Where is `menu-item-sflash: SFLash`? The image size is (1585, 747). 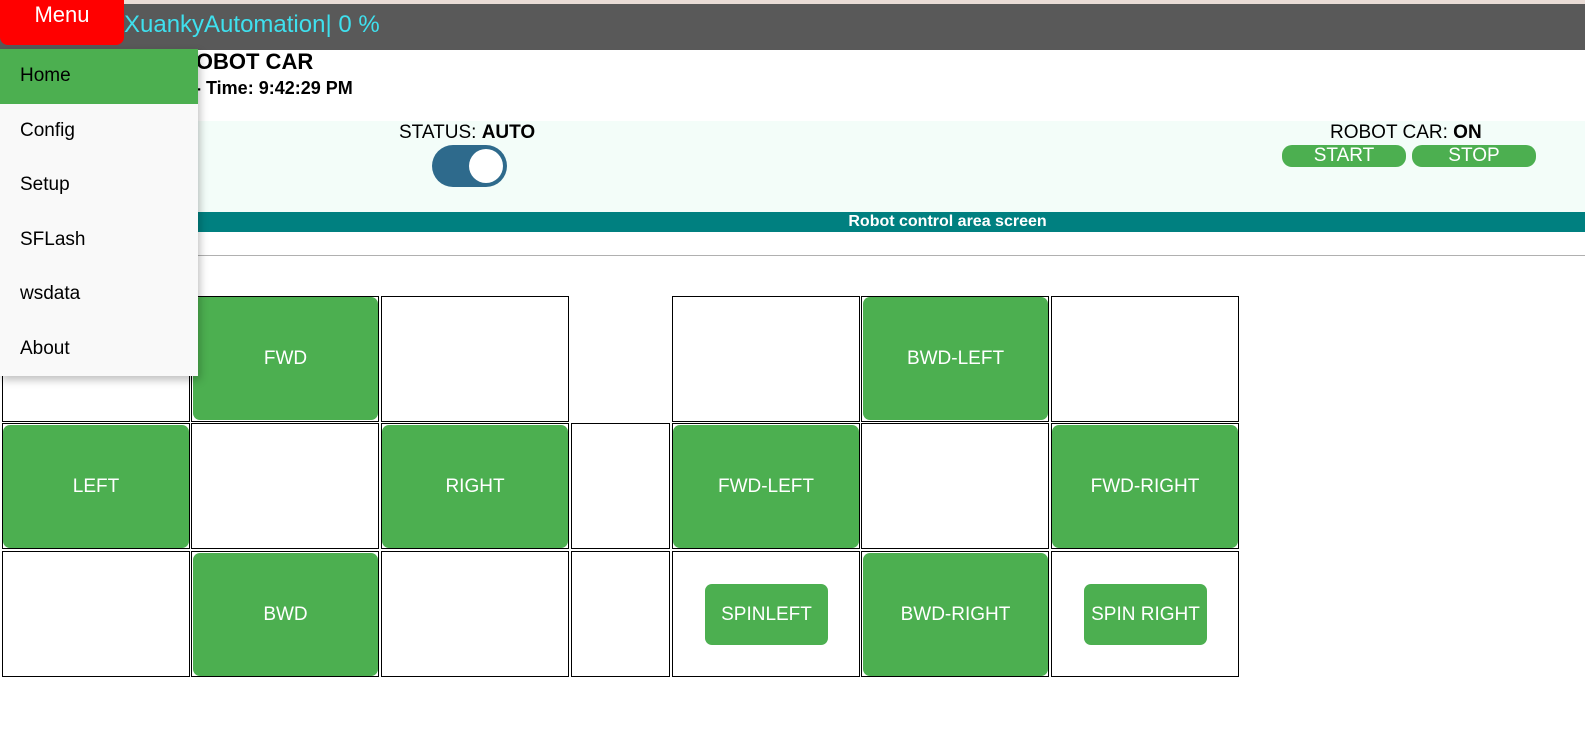 menu-item-sflash: SFLash is located at coordinates (99, 240).